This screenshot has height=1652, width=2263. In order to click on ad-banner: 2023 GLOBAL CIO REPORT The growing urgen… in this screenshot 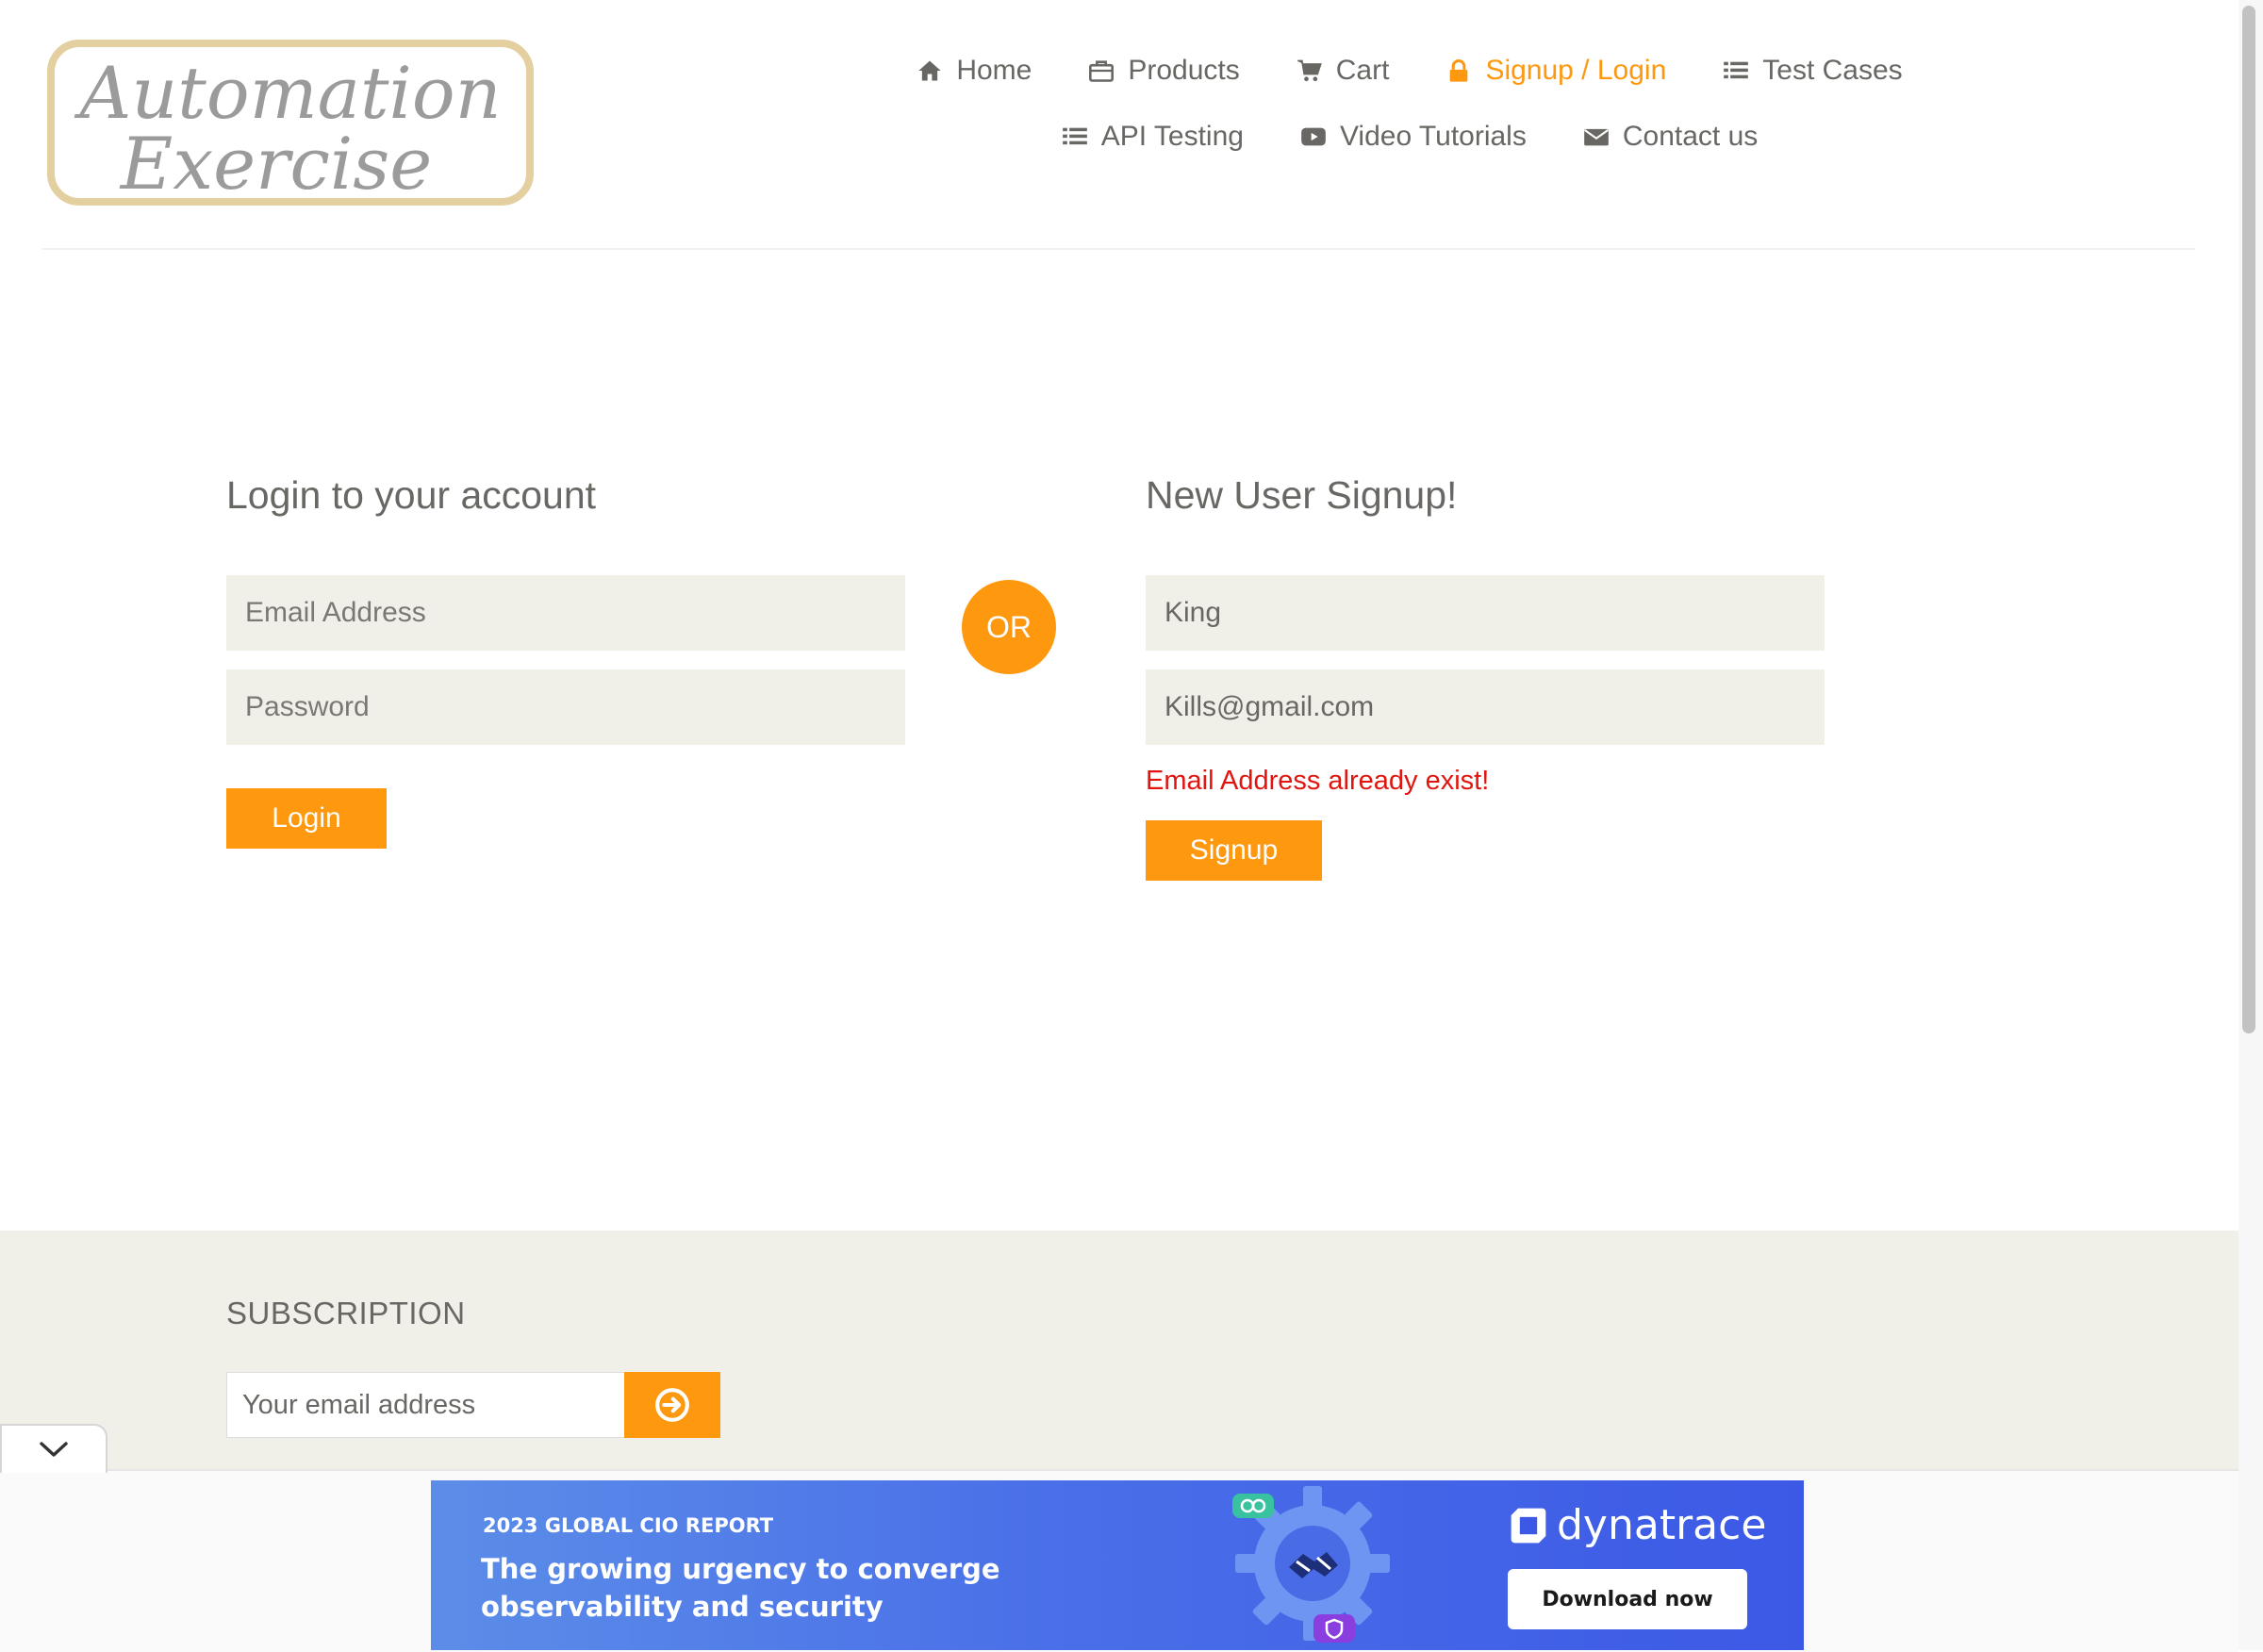, I will do `click(1117, 1565)`.